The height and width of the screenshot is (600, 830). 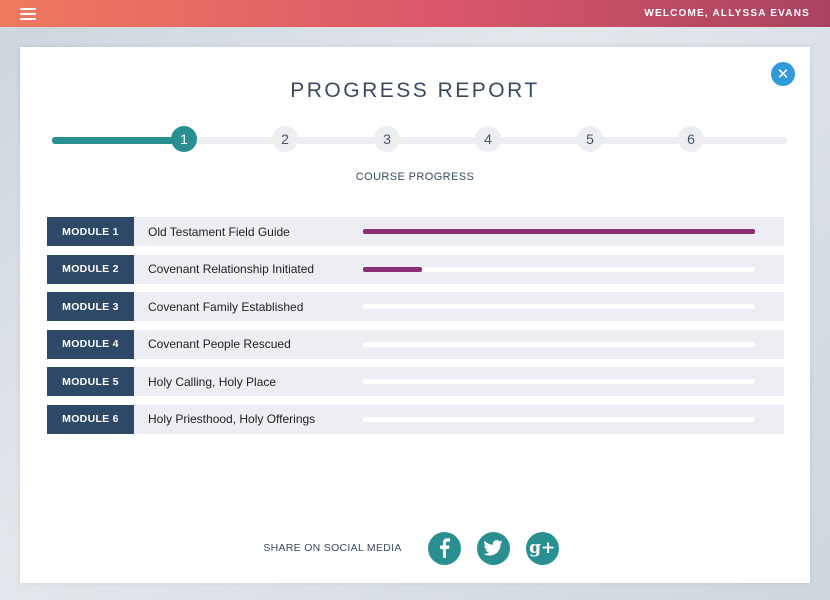 What do you see at coordinates (219, 231) in the screenshot?
I see `module-name: Old Testament Field Guide` at bounding box center [219, 231].